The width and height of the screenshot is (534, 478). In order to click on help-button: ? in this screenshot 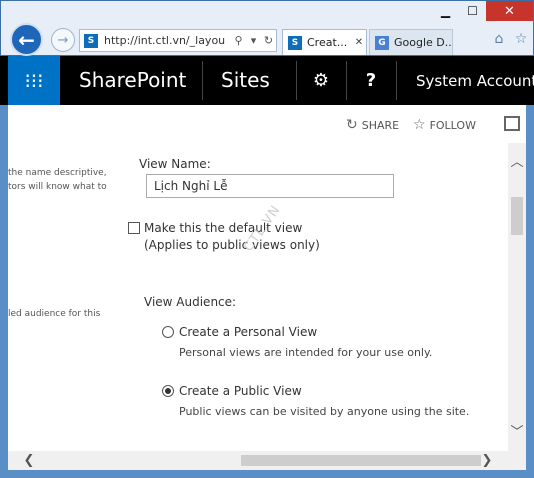, I will do `click(371, 80)`.